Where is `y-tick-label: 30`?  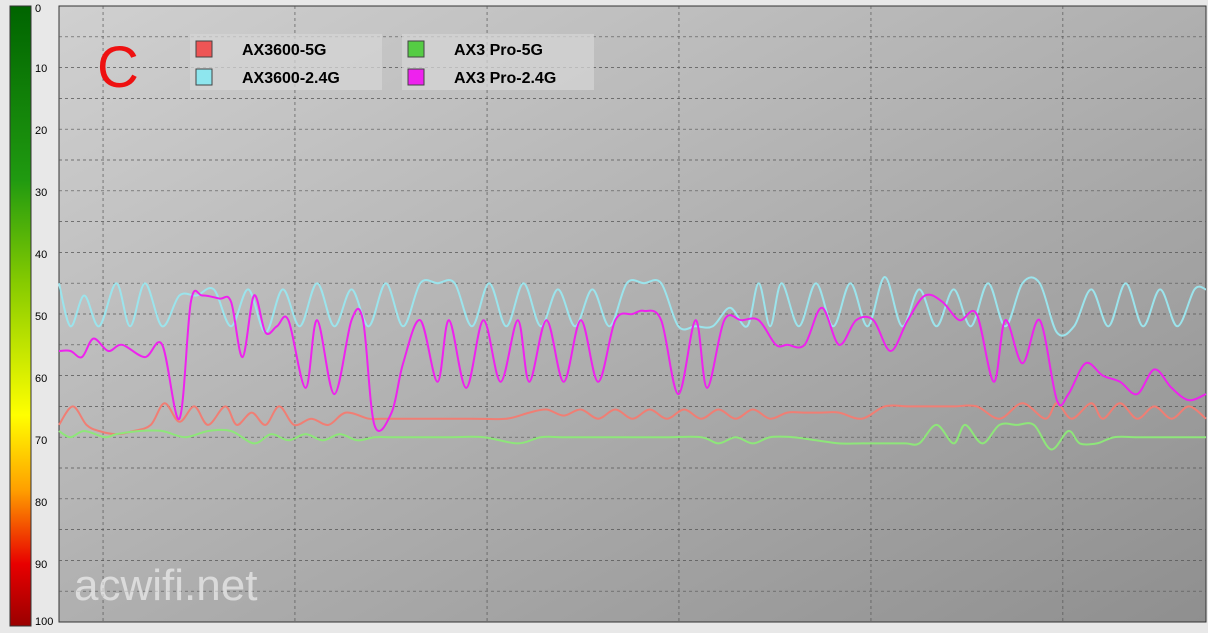 y-tick-label: 30 is located at coordinates (41, 193).